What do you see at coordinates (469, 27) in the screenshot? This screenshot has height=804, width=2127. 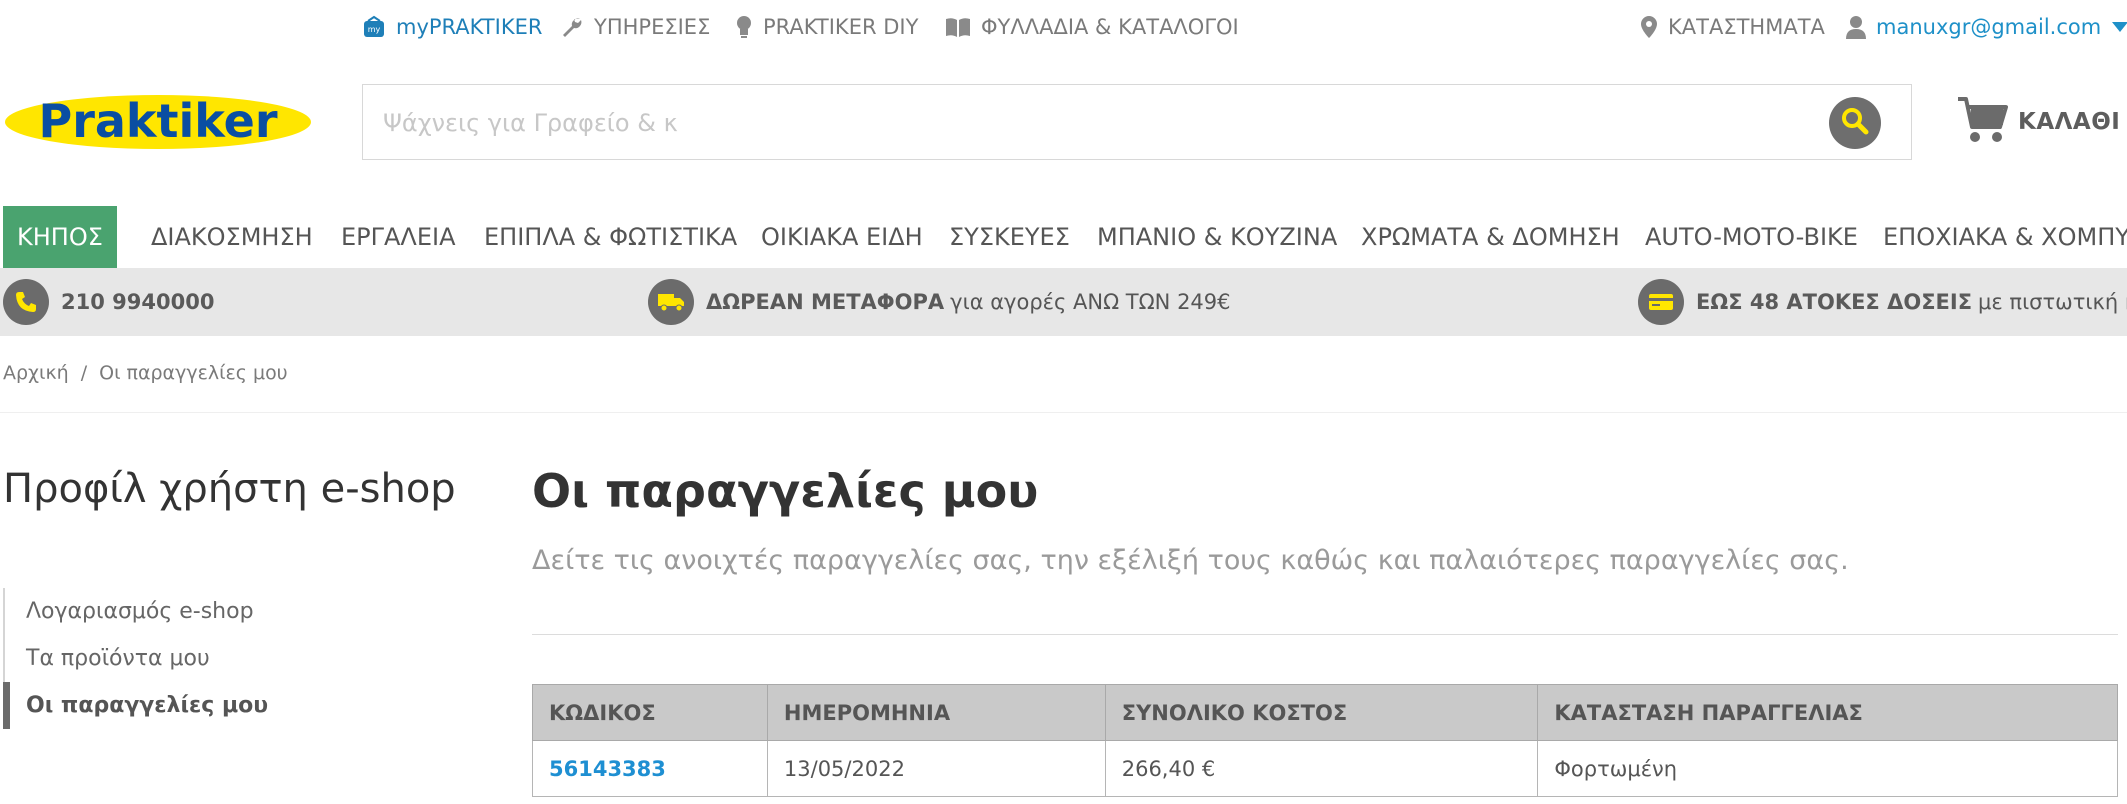 I see `my-praktiker-label: myPRAKTIKER` at bounding box center [469, 27].